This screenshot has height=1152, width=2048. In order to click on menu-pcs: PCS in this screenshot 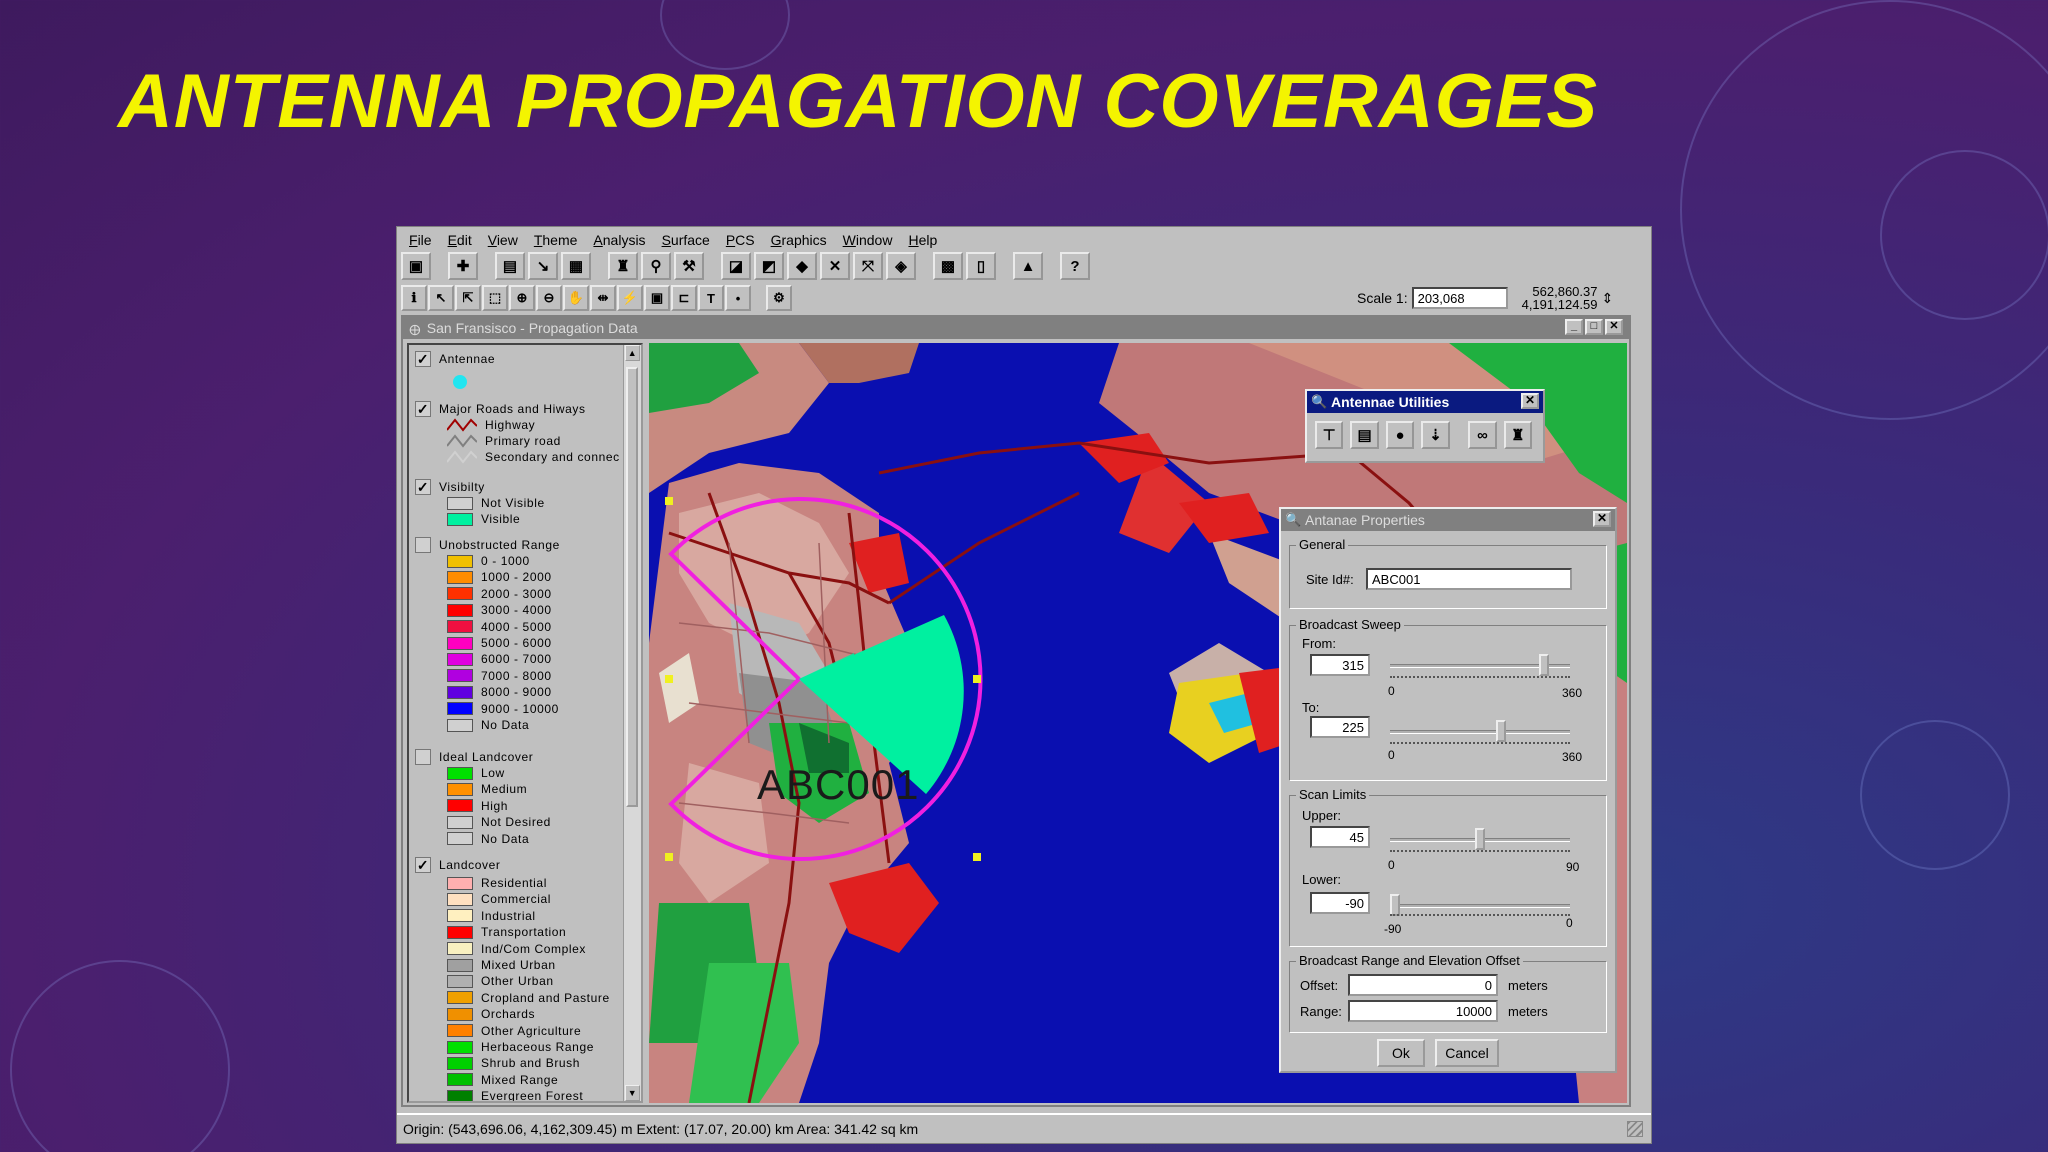, I will do `click(740, 240)`.